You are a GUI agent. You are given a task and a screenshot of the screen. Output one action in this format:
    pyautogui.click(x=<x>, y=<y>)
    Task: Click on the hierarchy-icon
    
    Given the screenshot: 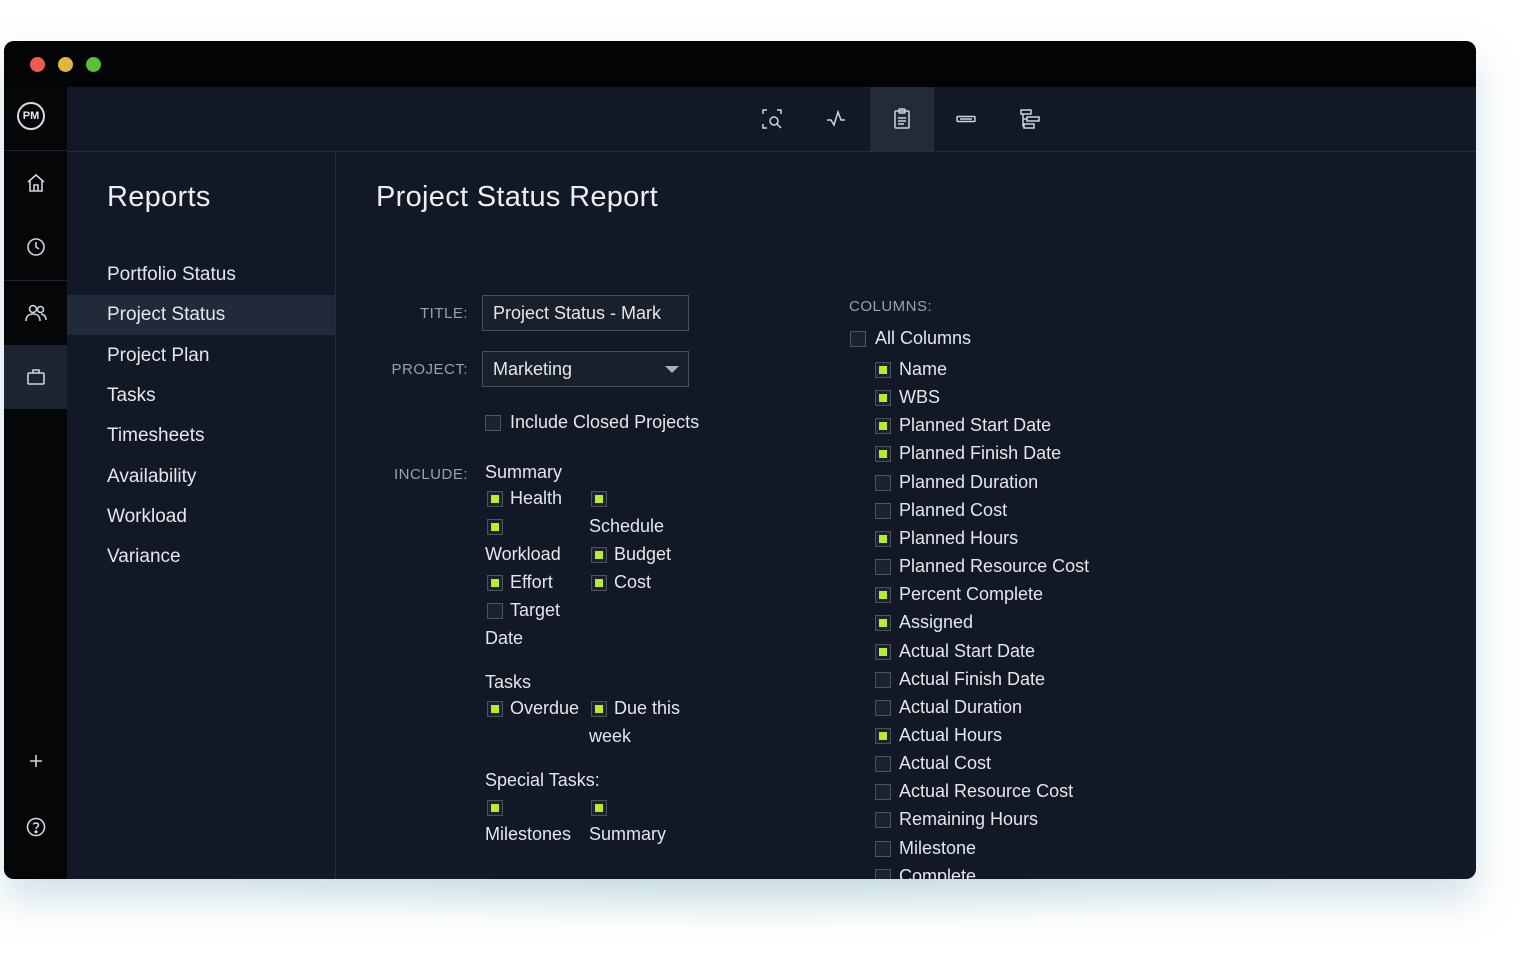 What is the action you would take?
    pyautogui.click(x=1030, y=119)
    